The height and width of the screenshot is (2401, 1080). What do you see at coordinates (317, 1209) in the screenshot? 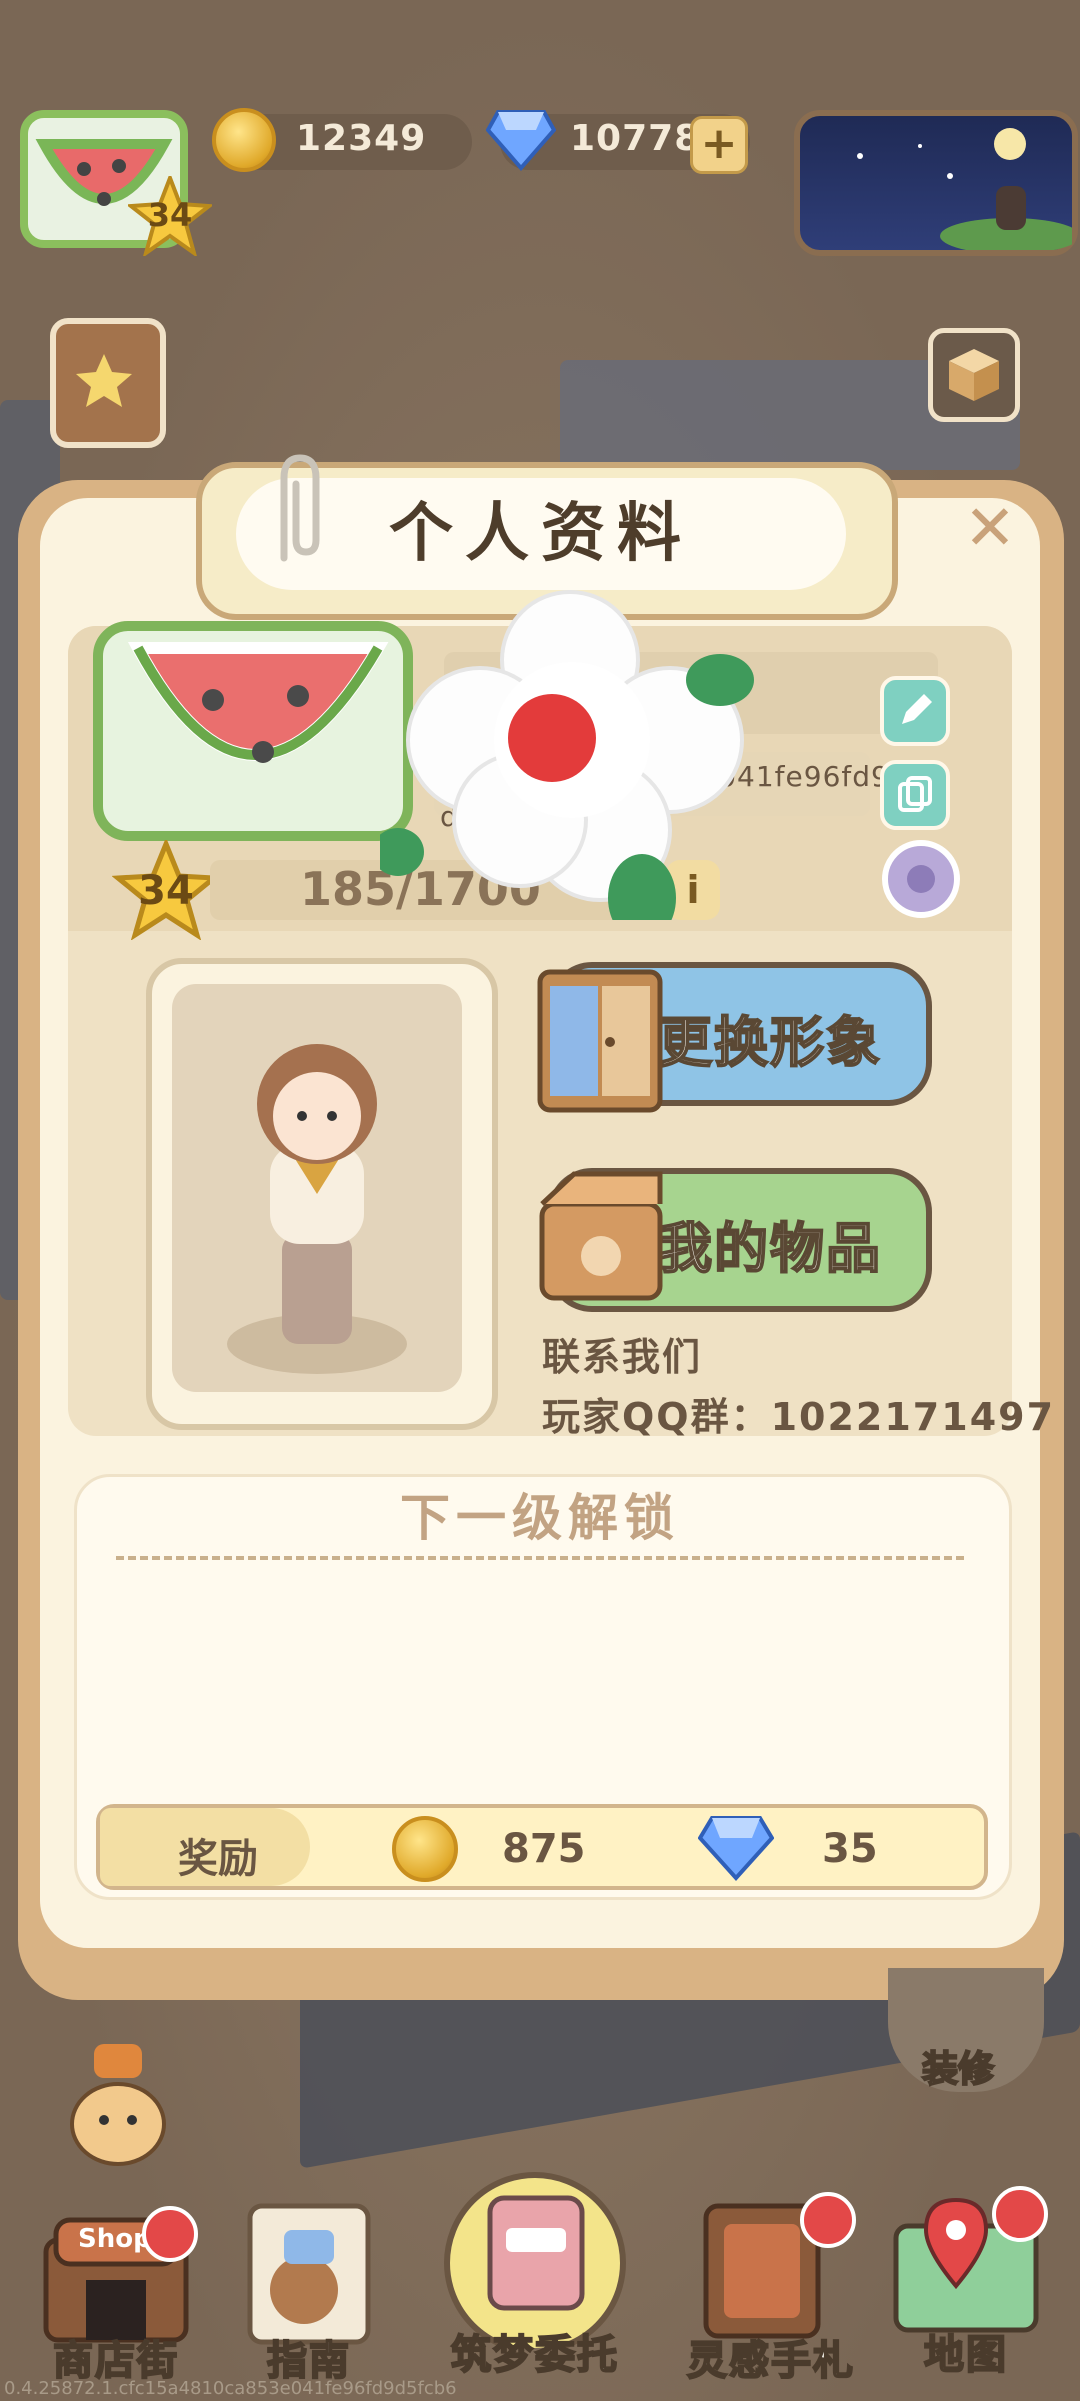
I see `character-avatar-icon` at bounding box center [317, 1209].